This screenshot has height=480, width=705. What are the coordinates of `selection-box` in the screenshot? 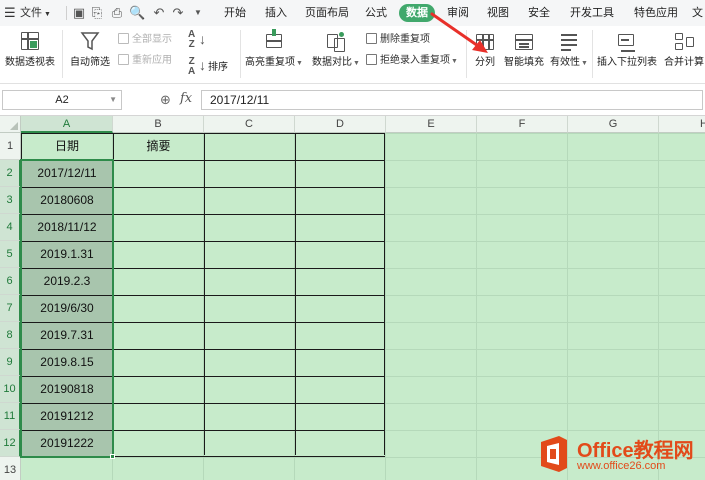 It's located at (67, 308).